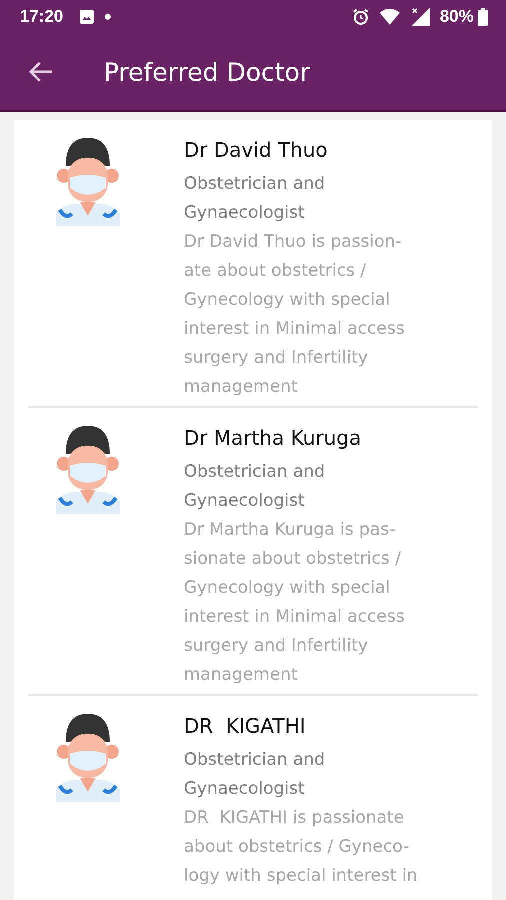  I want to click on doctor-name: DR KIGATHI, so click(245, 726).